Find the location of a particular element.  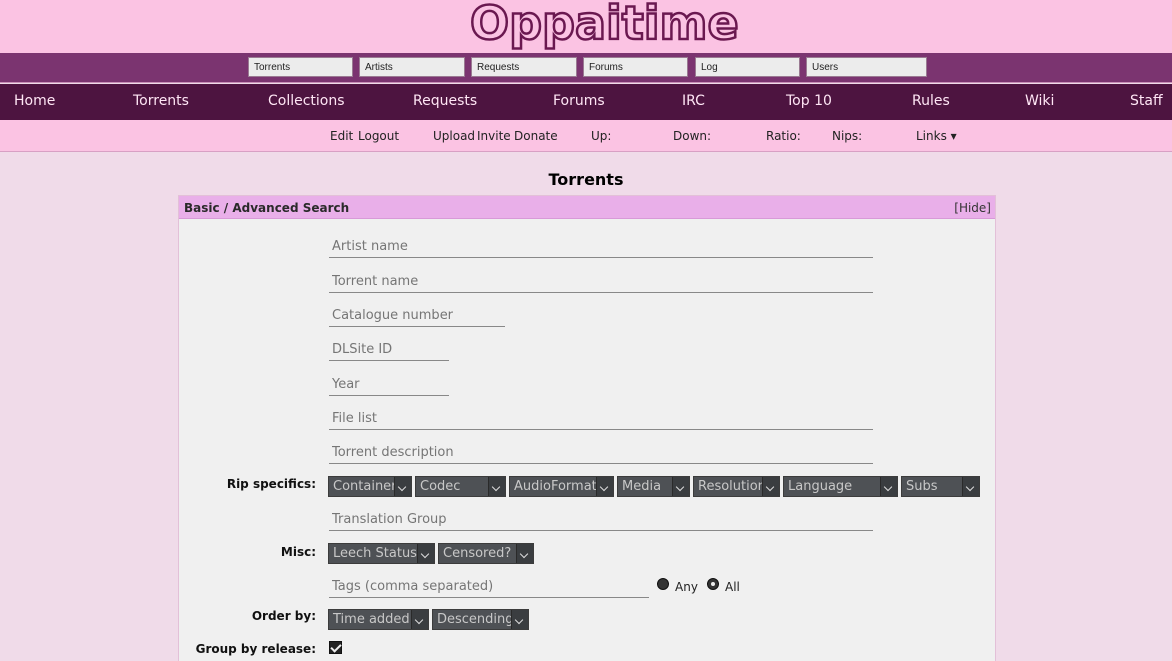

tags-all-radio is located at coordinates (713, 584).